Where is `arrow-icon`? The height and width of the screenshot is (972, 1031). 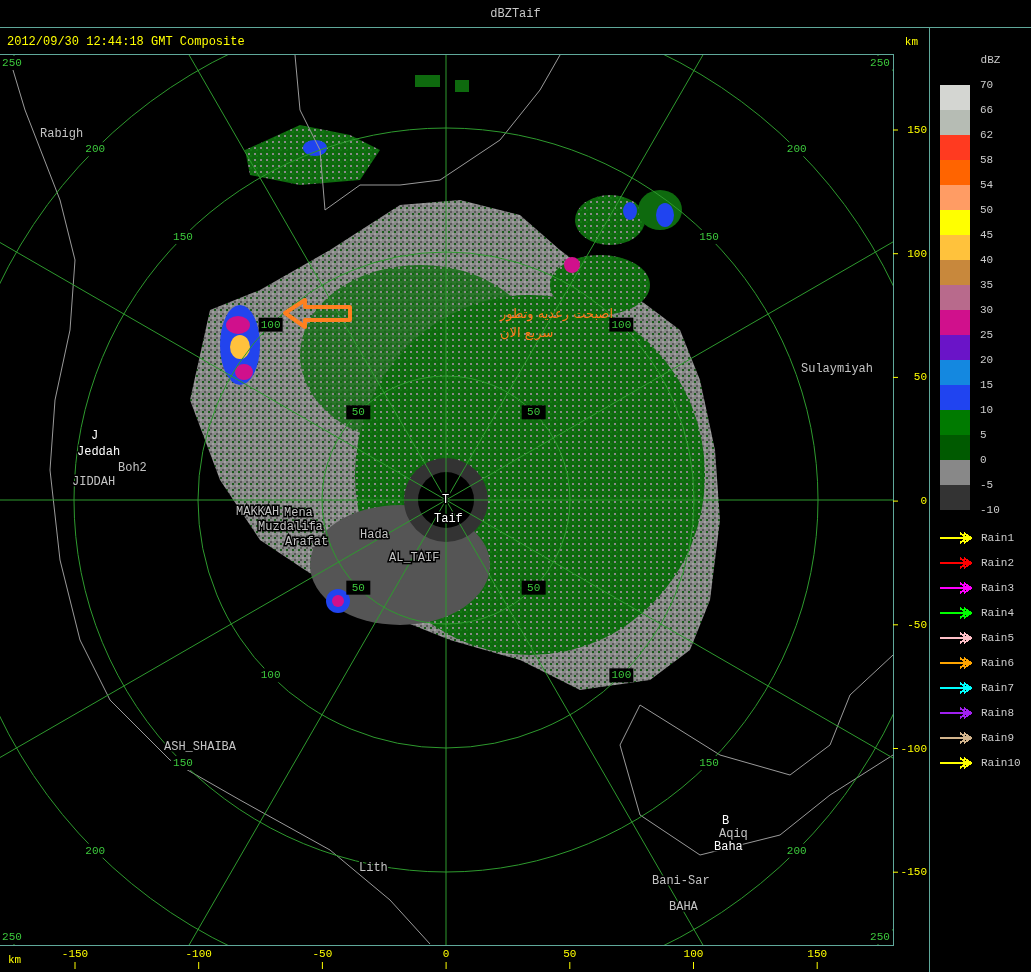
arrow-icon is located at coordinates (317, 313).